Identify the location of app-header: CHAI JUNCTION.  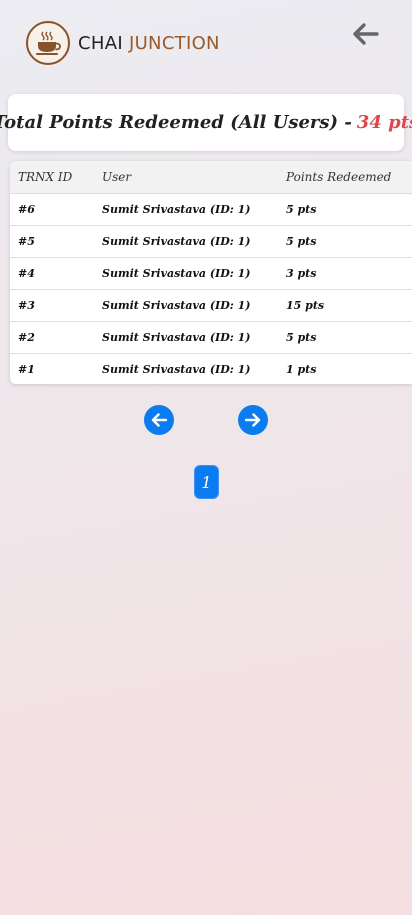
(206, 45).